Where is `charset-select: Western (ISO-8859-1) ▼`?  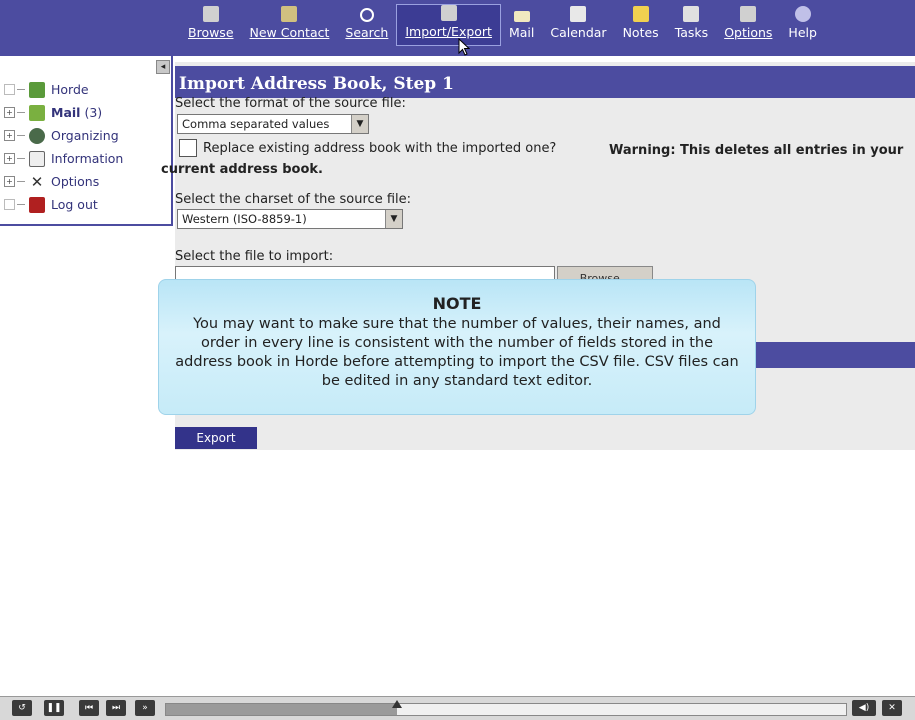 charset-select: Western (ISO-8859-1) ▼ is located at coordinates (290, 219).